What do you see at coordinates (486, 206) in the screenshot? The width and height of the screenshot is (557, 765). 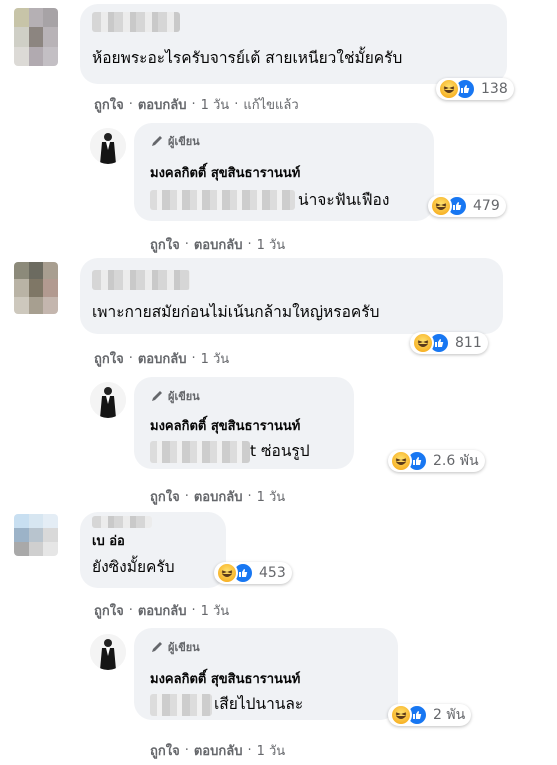 I see `reaction-count: 479` at bounding box center [486, 206].